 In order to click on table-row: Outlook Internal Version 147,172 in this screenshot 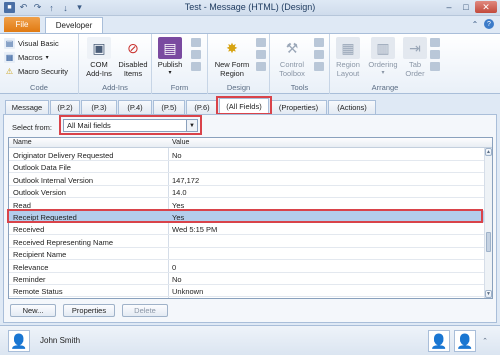, I will do `click(247, 180)`.